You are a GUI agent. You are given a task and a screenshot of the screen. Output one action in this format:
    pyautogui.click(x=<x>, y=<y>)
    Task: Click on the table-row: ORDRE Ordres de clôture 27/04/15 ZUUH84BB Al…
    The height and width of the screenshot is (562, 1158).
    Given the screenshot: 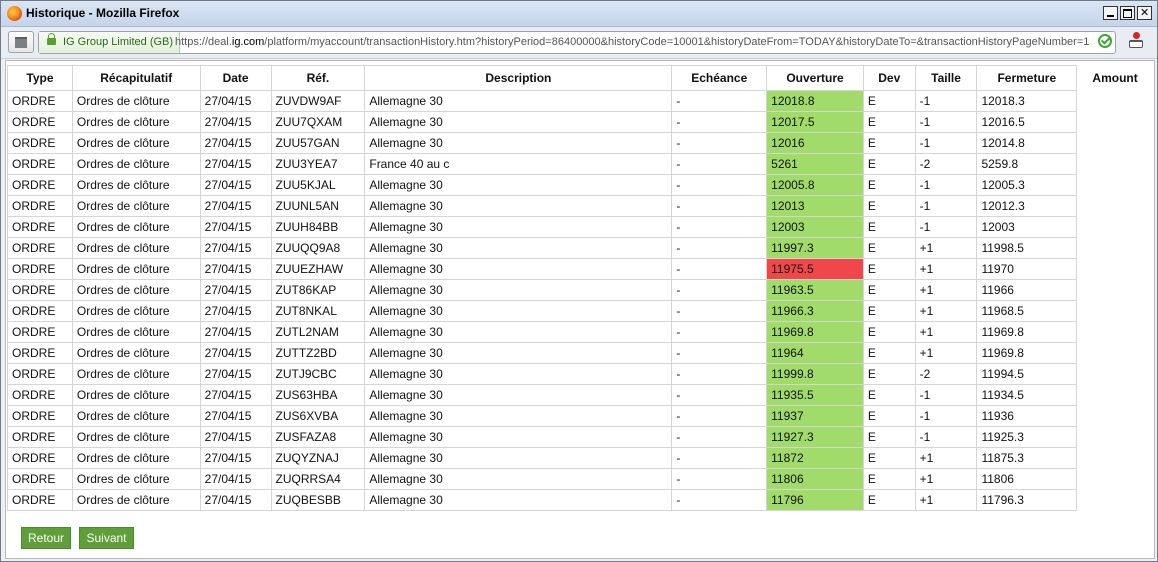 What is the action you would take?
    pyautogui.click(x=580, y=227)
    